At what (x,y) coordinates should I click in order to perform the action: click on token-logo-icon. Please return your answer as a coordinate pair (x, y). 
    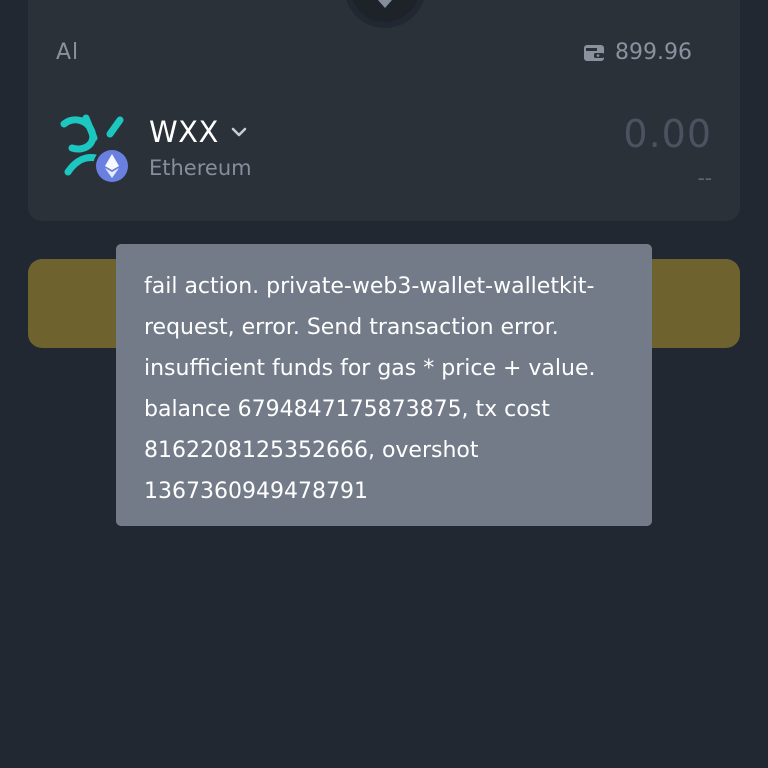
    Looking at the image, I should click on (95, 149).